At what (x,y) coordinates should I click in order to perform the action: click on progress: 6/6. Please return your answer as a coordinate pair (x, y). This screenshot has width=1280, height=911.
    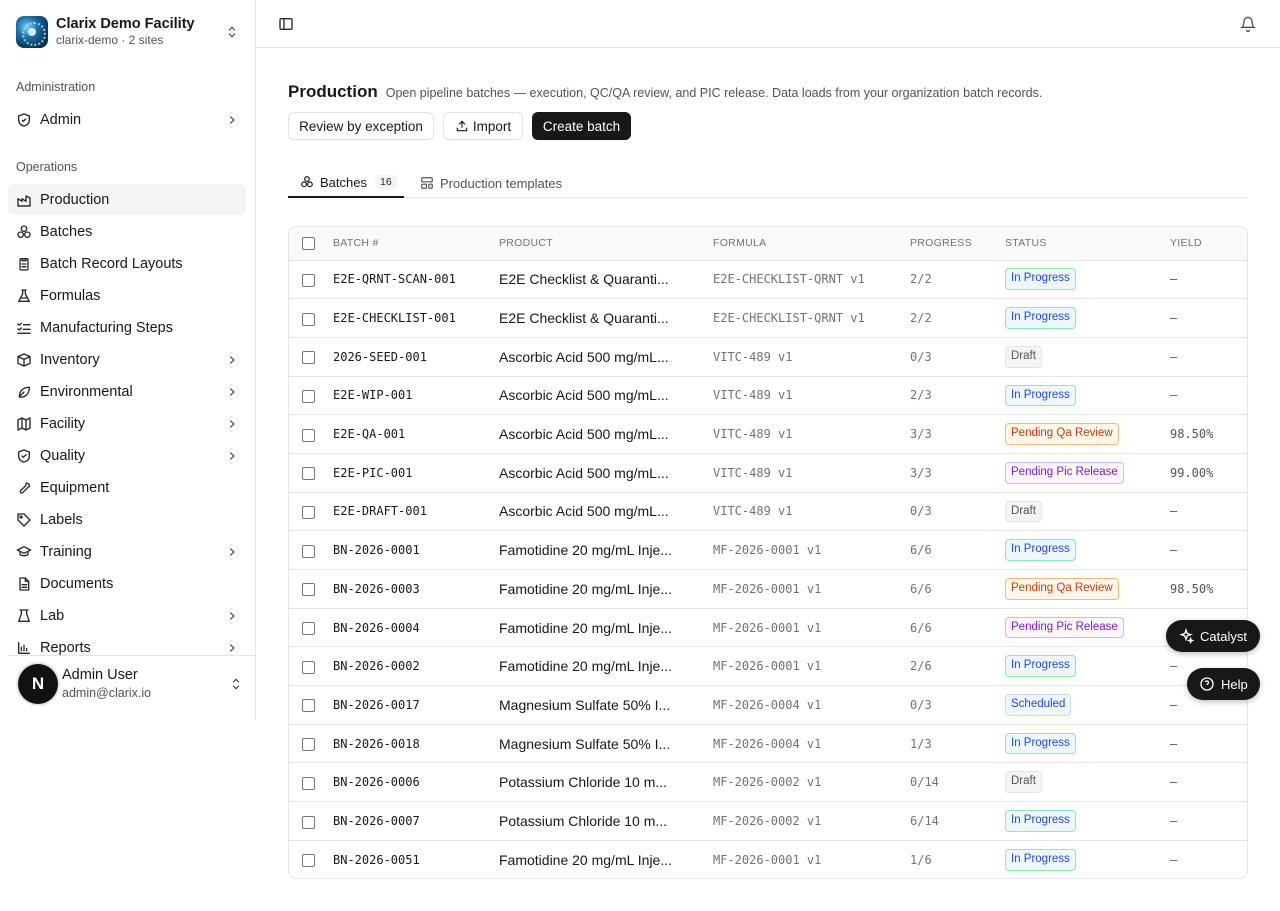
    Looking at the image, I should click on (957, 627).